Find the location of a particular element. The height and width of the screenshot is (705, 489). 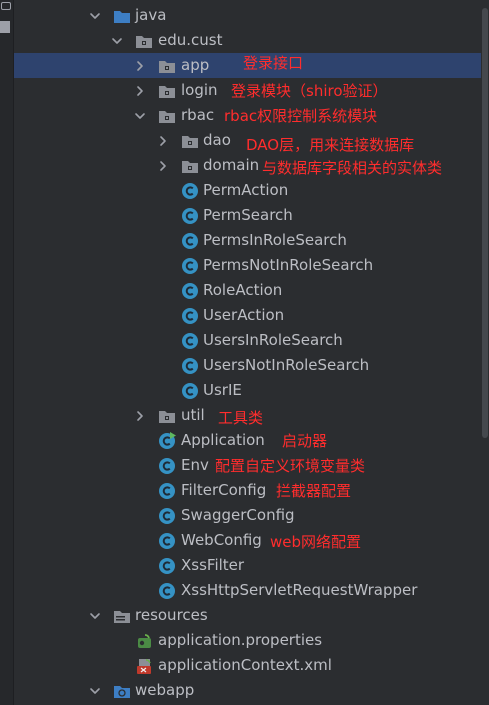

tree-node-label: domain is located at coordinates (231, 165).